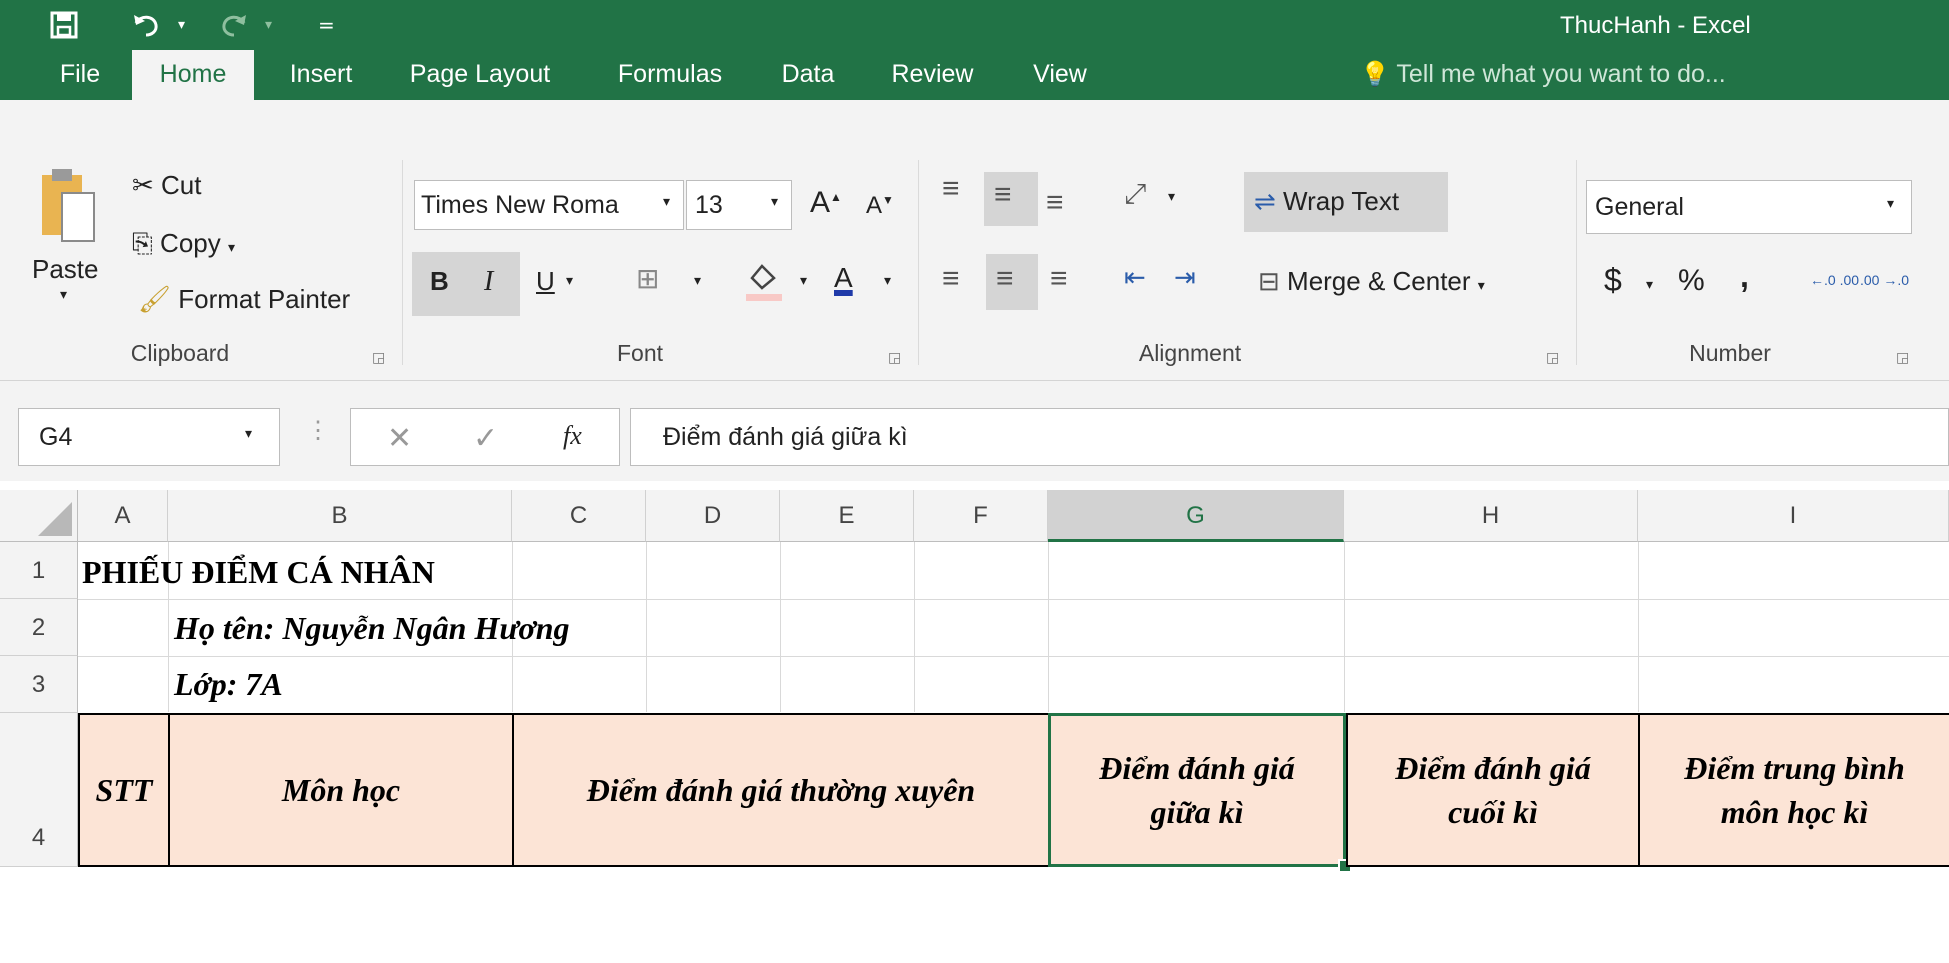 The image size is (1949, 963). What do you see at coordinates (1003, 195) in the screenshot?
I see `middle-align-icon: ≡` at bounding box center [1003, 195].